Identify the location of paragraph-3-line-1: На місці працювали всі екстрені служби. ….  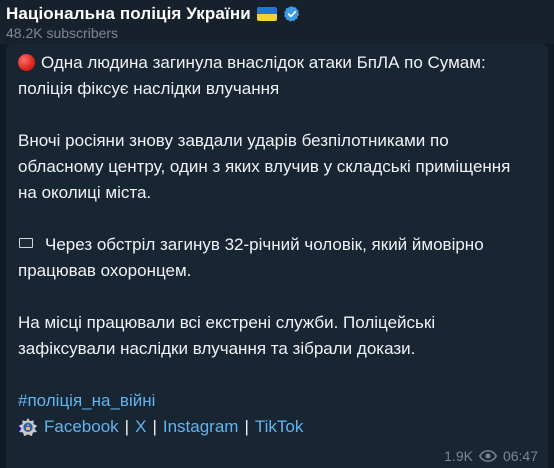
(227, 322).